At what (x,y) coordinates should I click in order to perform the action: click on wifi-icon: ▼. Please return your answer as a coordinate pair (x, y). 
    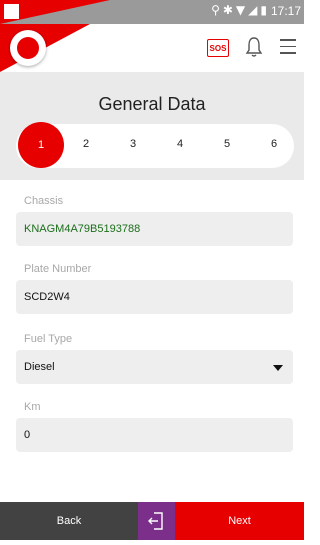
    Looking at the image, I should click on (242, 10).